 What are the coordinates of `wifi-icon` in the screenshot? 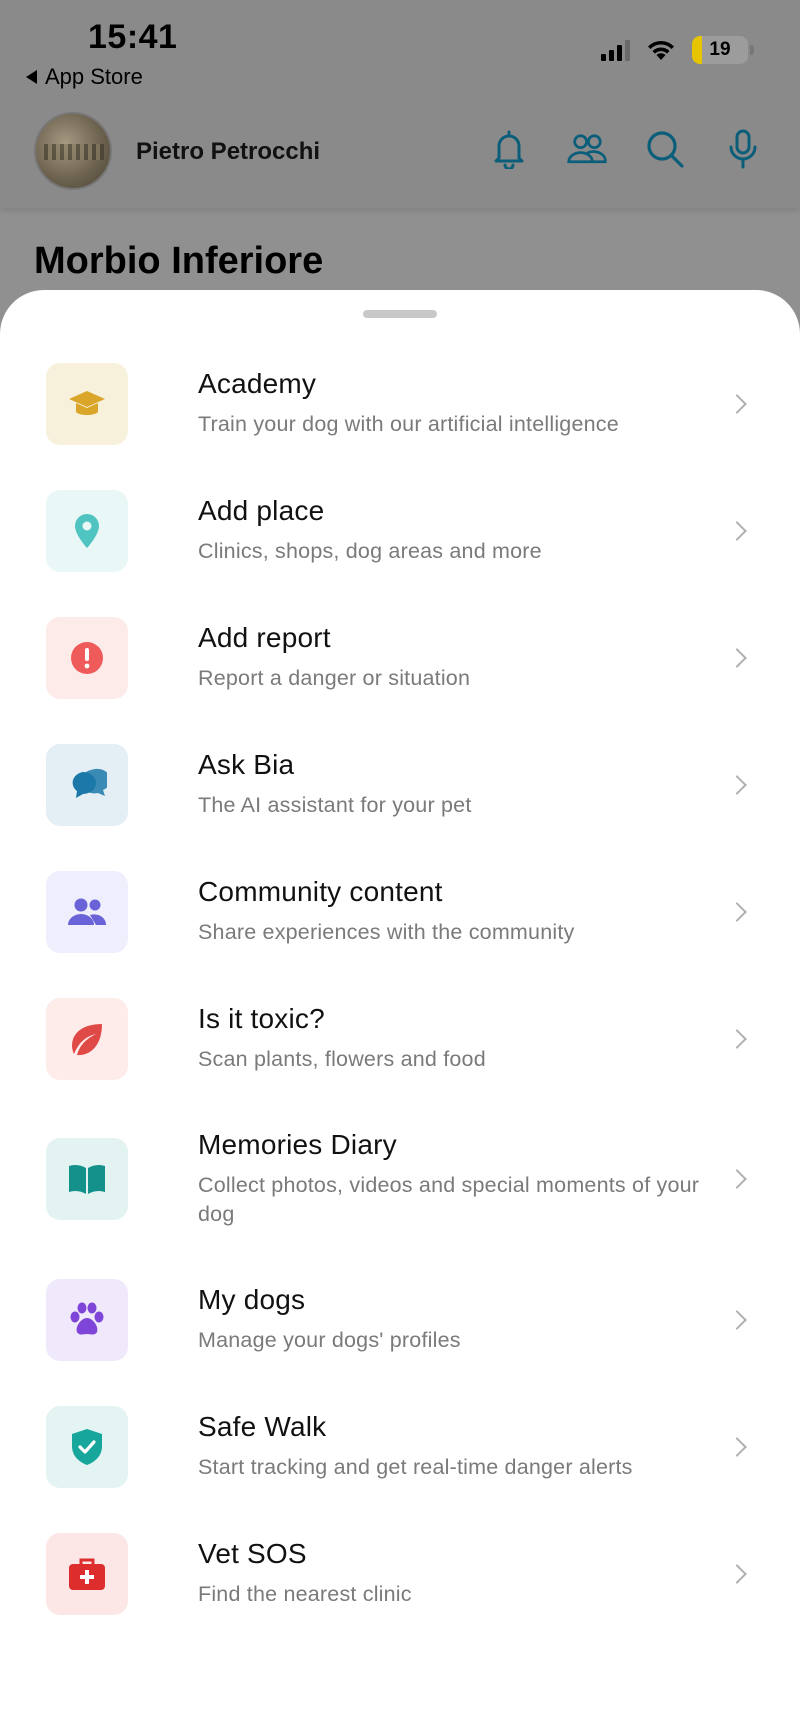 It's located at (661, 50).